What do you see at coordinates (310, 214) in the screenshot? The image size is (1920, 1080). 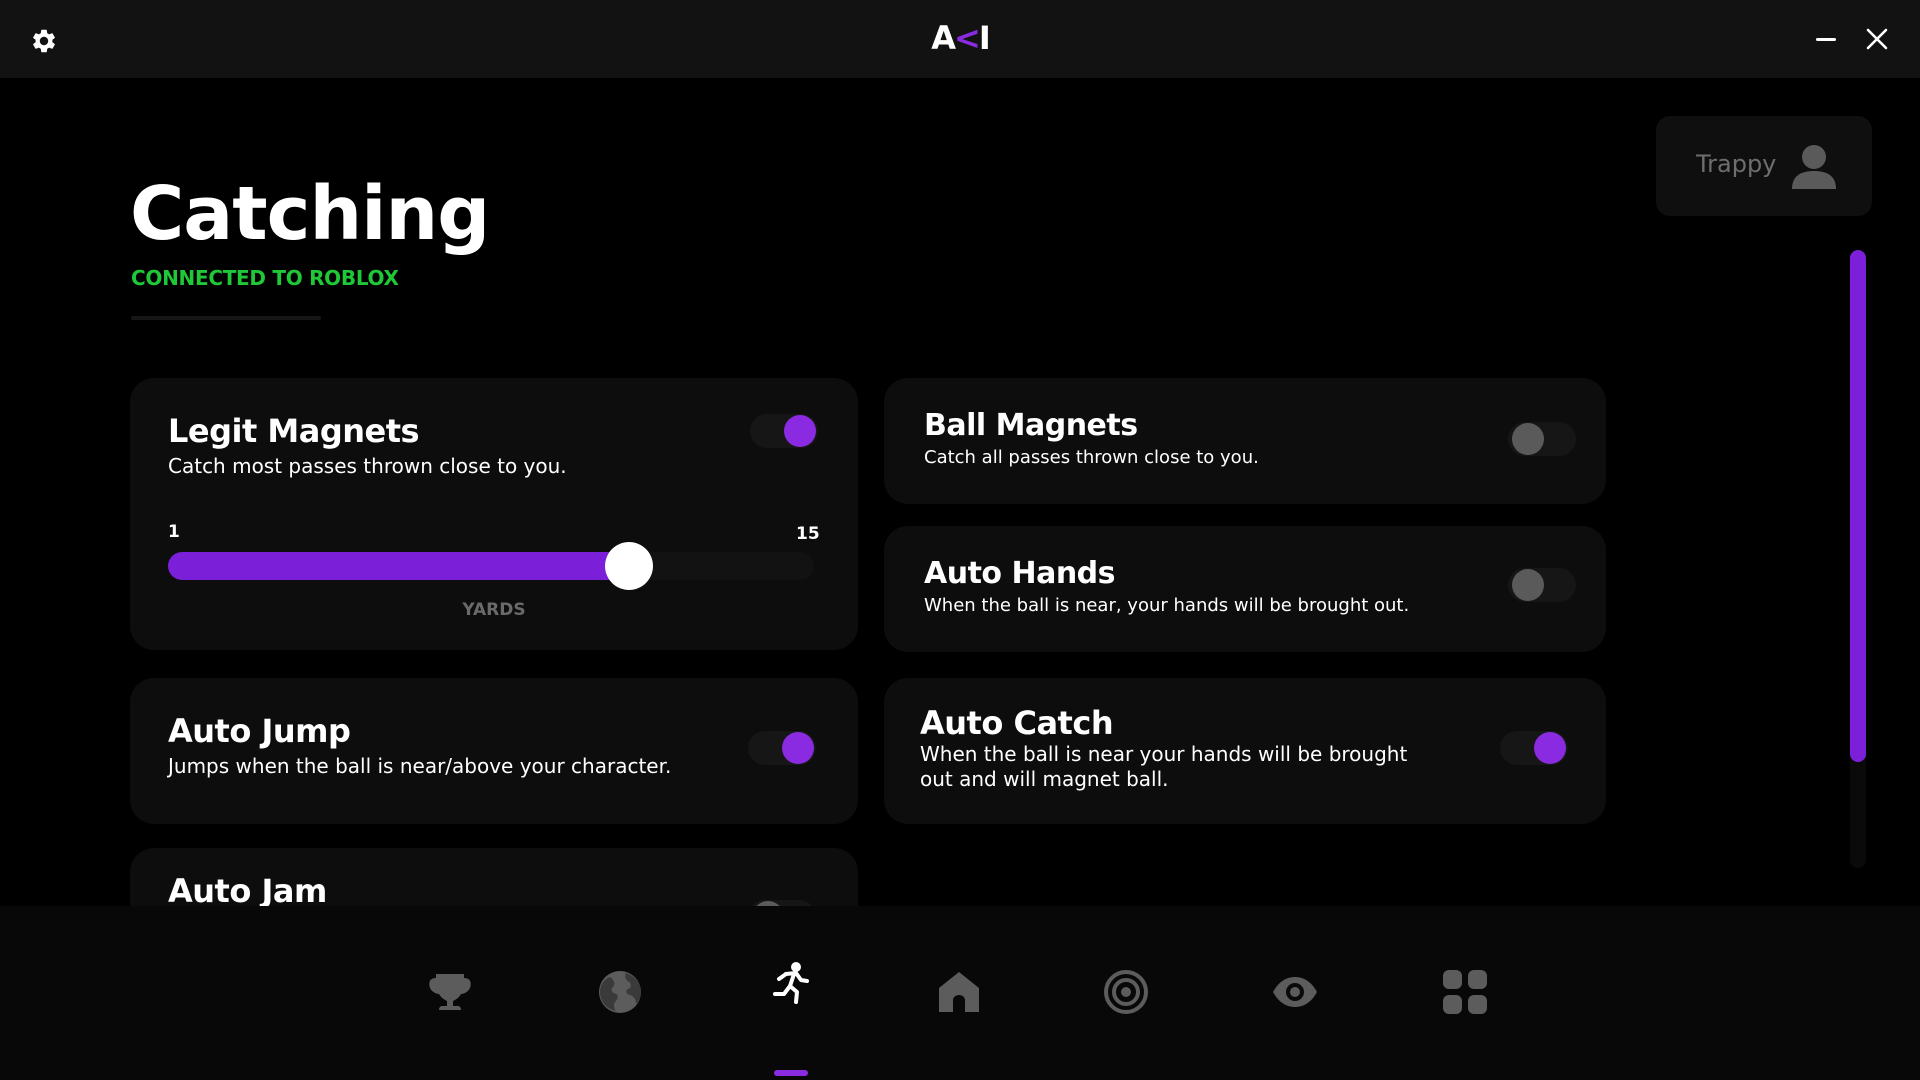 I see `page-title: Catching` at bounding box center [310, 214].